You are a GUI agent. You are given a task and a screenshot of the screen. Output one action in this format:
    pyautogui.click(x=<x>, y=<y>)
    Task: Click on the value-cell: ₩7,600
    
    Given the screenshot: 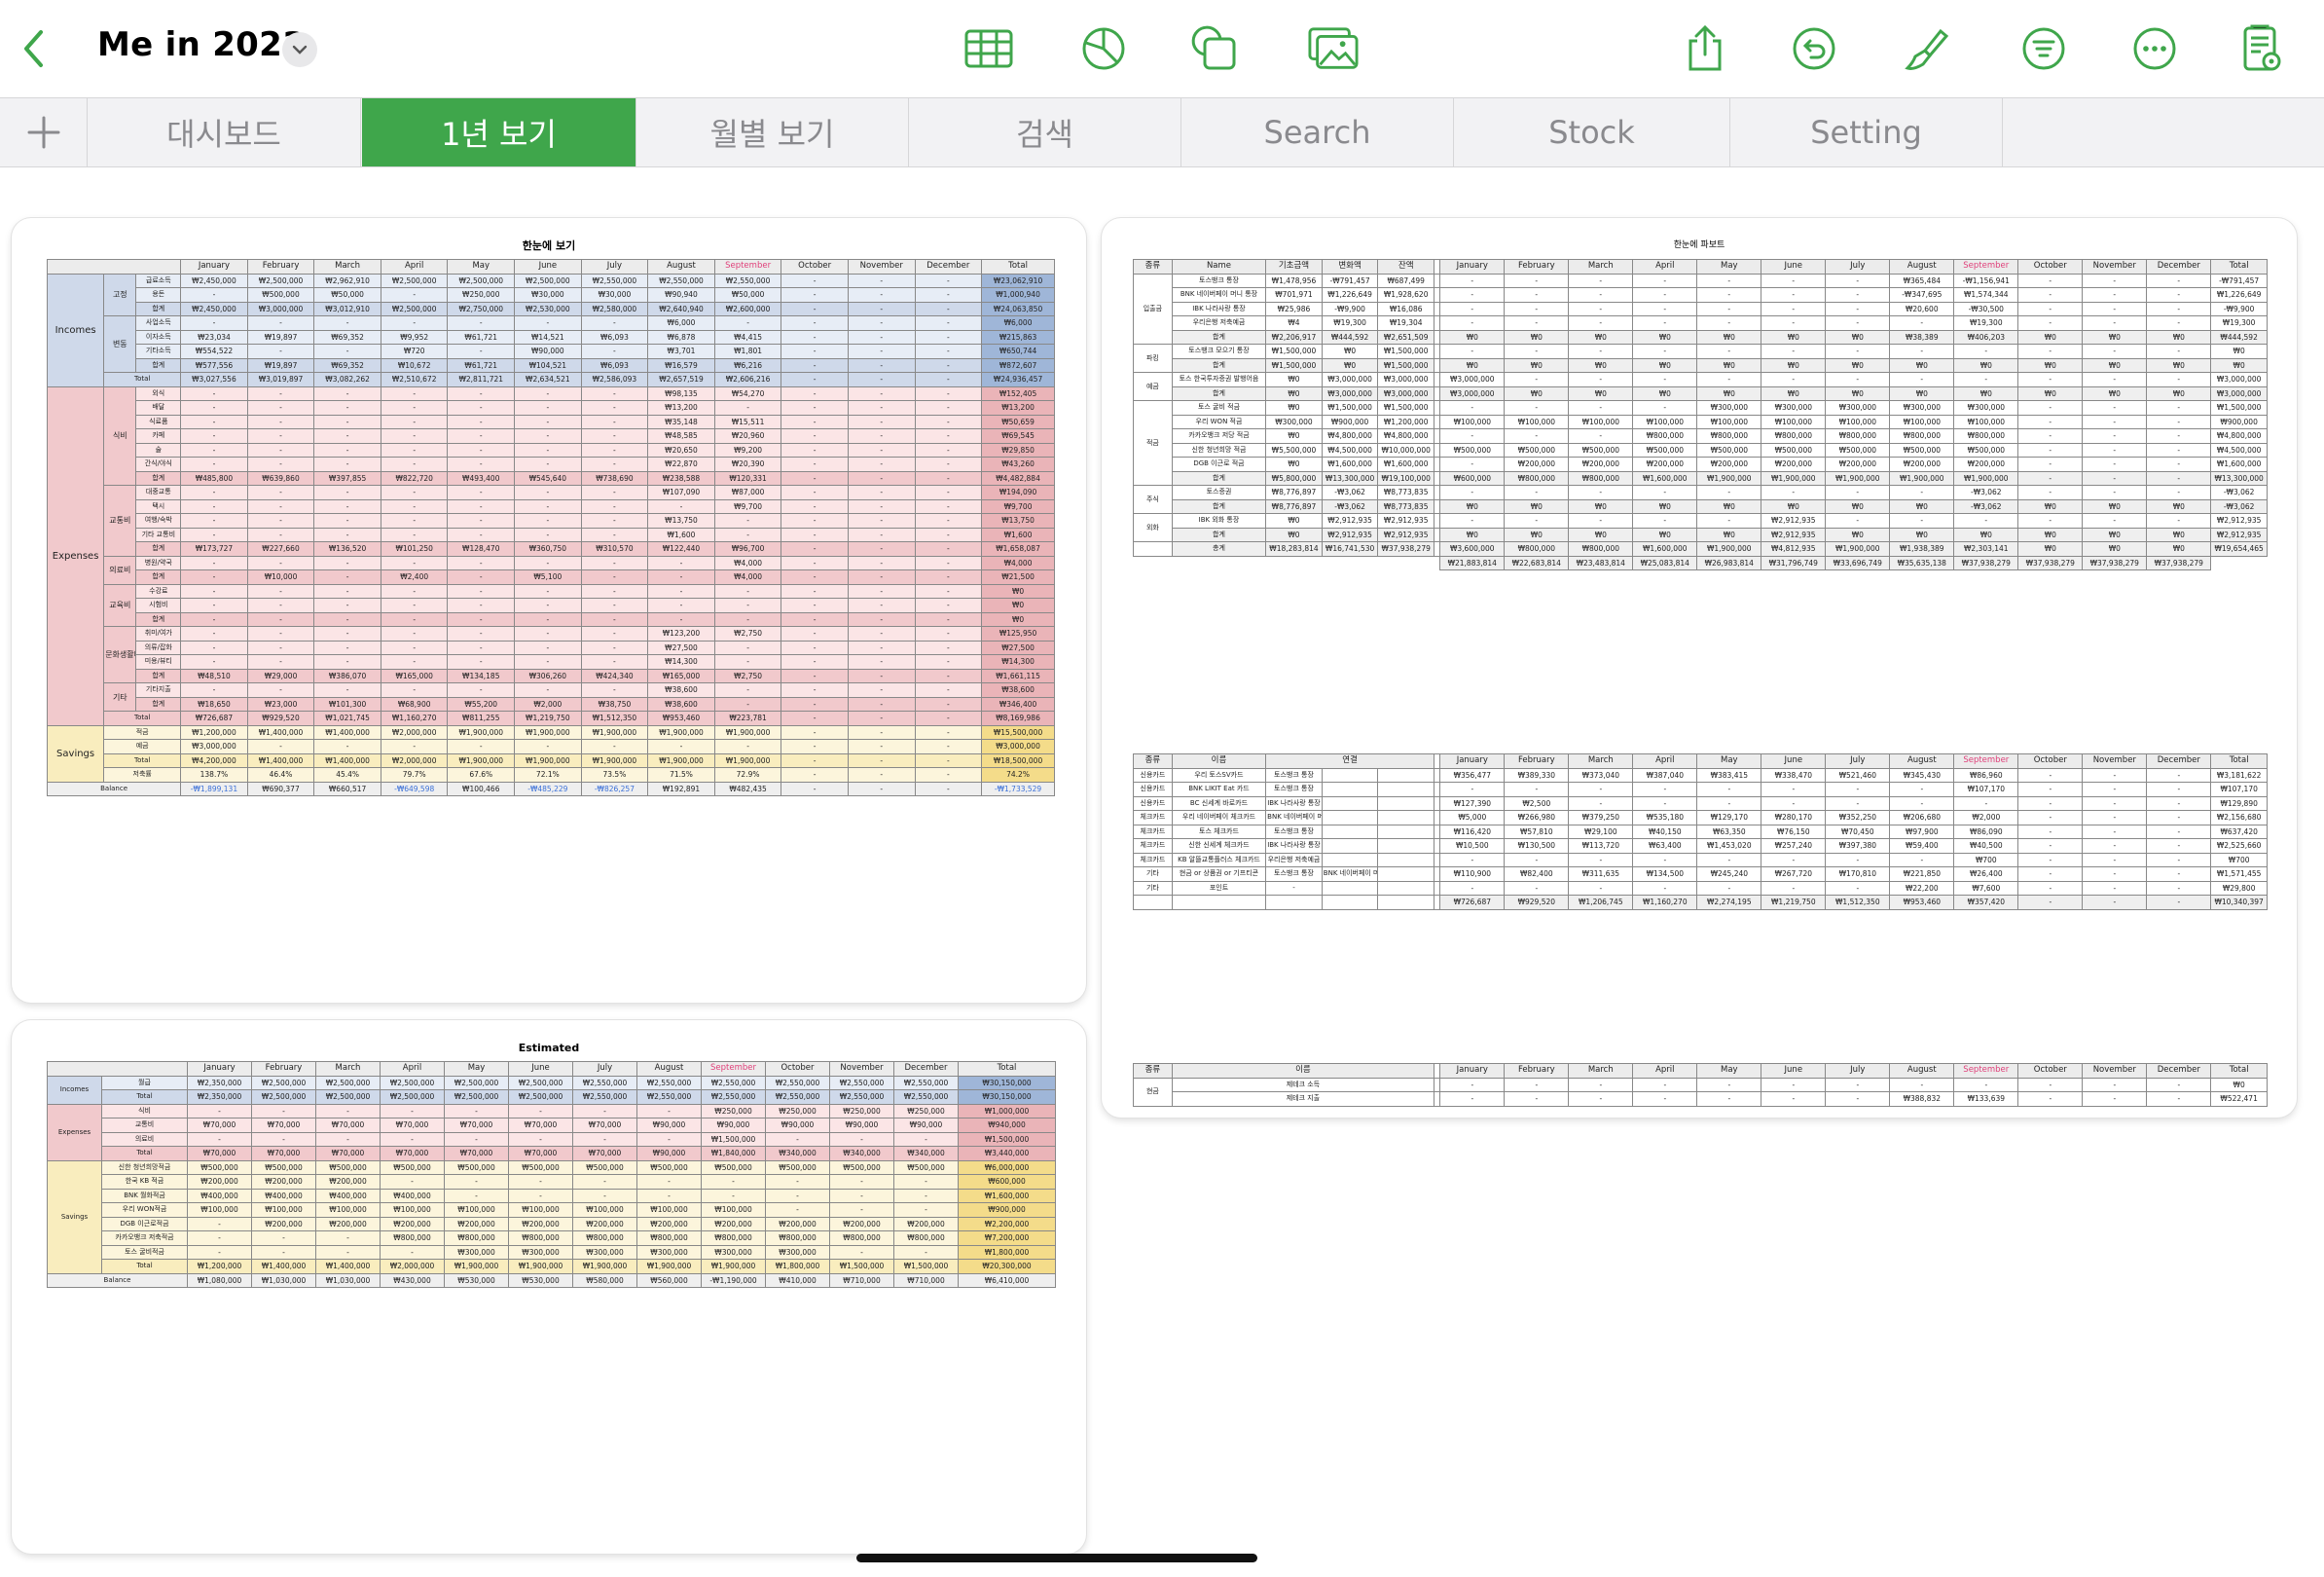 What is the action you would take?
    pyautogui.click(x=1986, y=888)
    